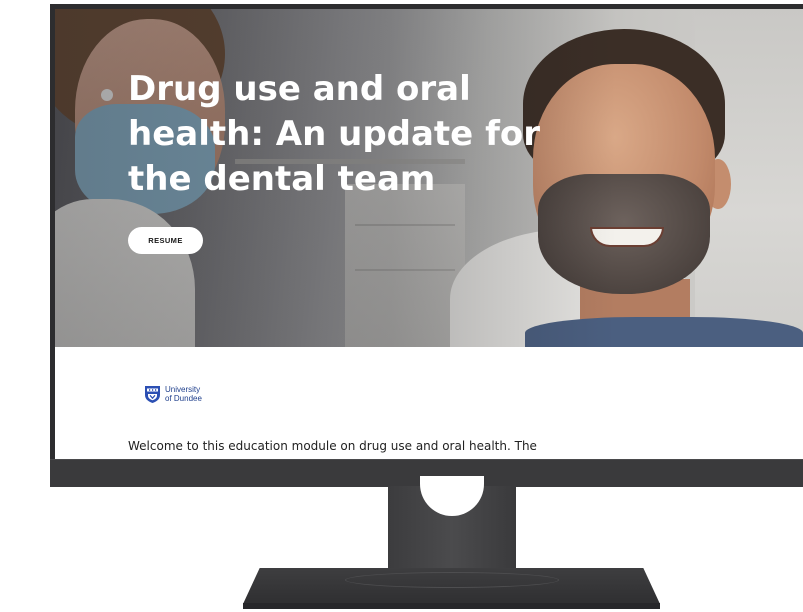 This screenshot has height=612, width=803. I want to click on resume-button: RESUME, so click(165, 240).